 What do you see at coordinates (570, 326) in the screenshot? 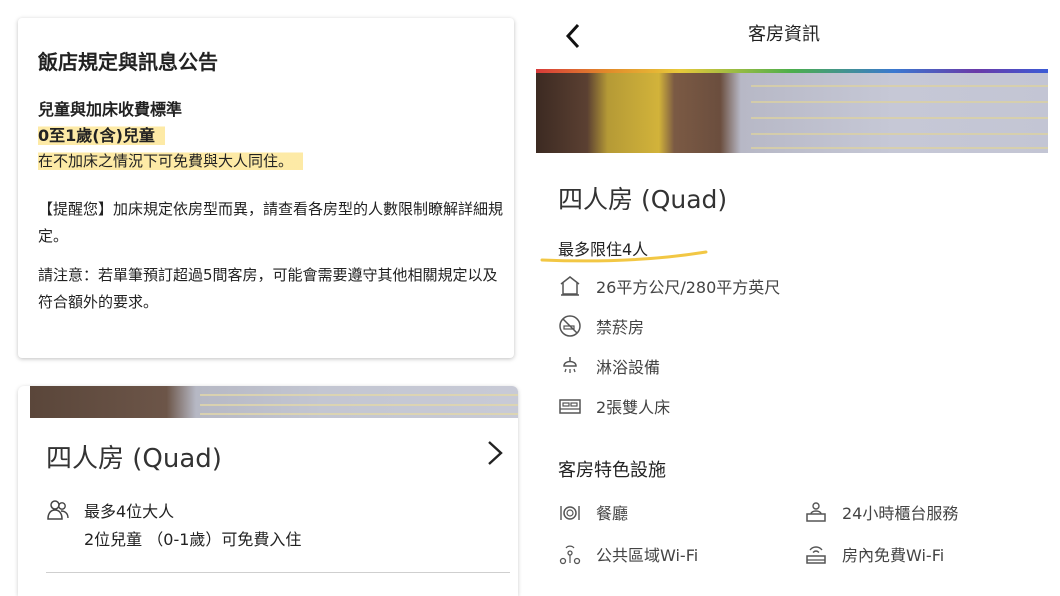
I see `no-smoking-icon` at bounding box center [570, 326].